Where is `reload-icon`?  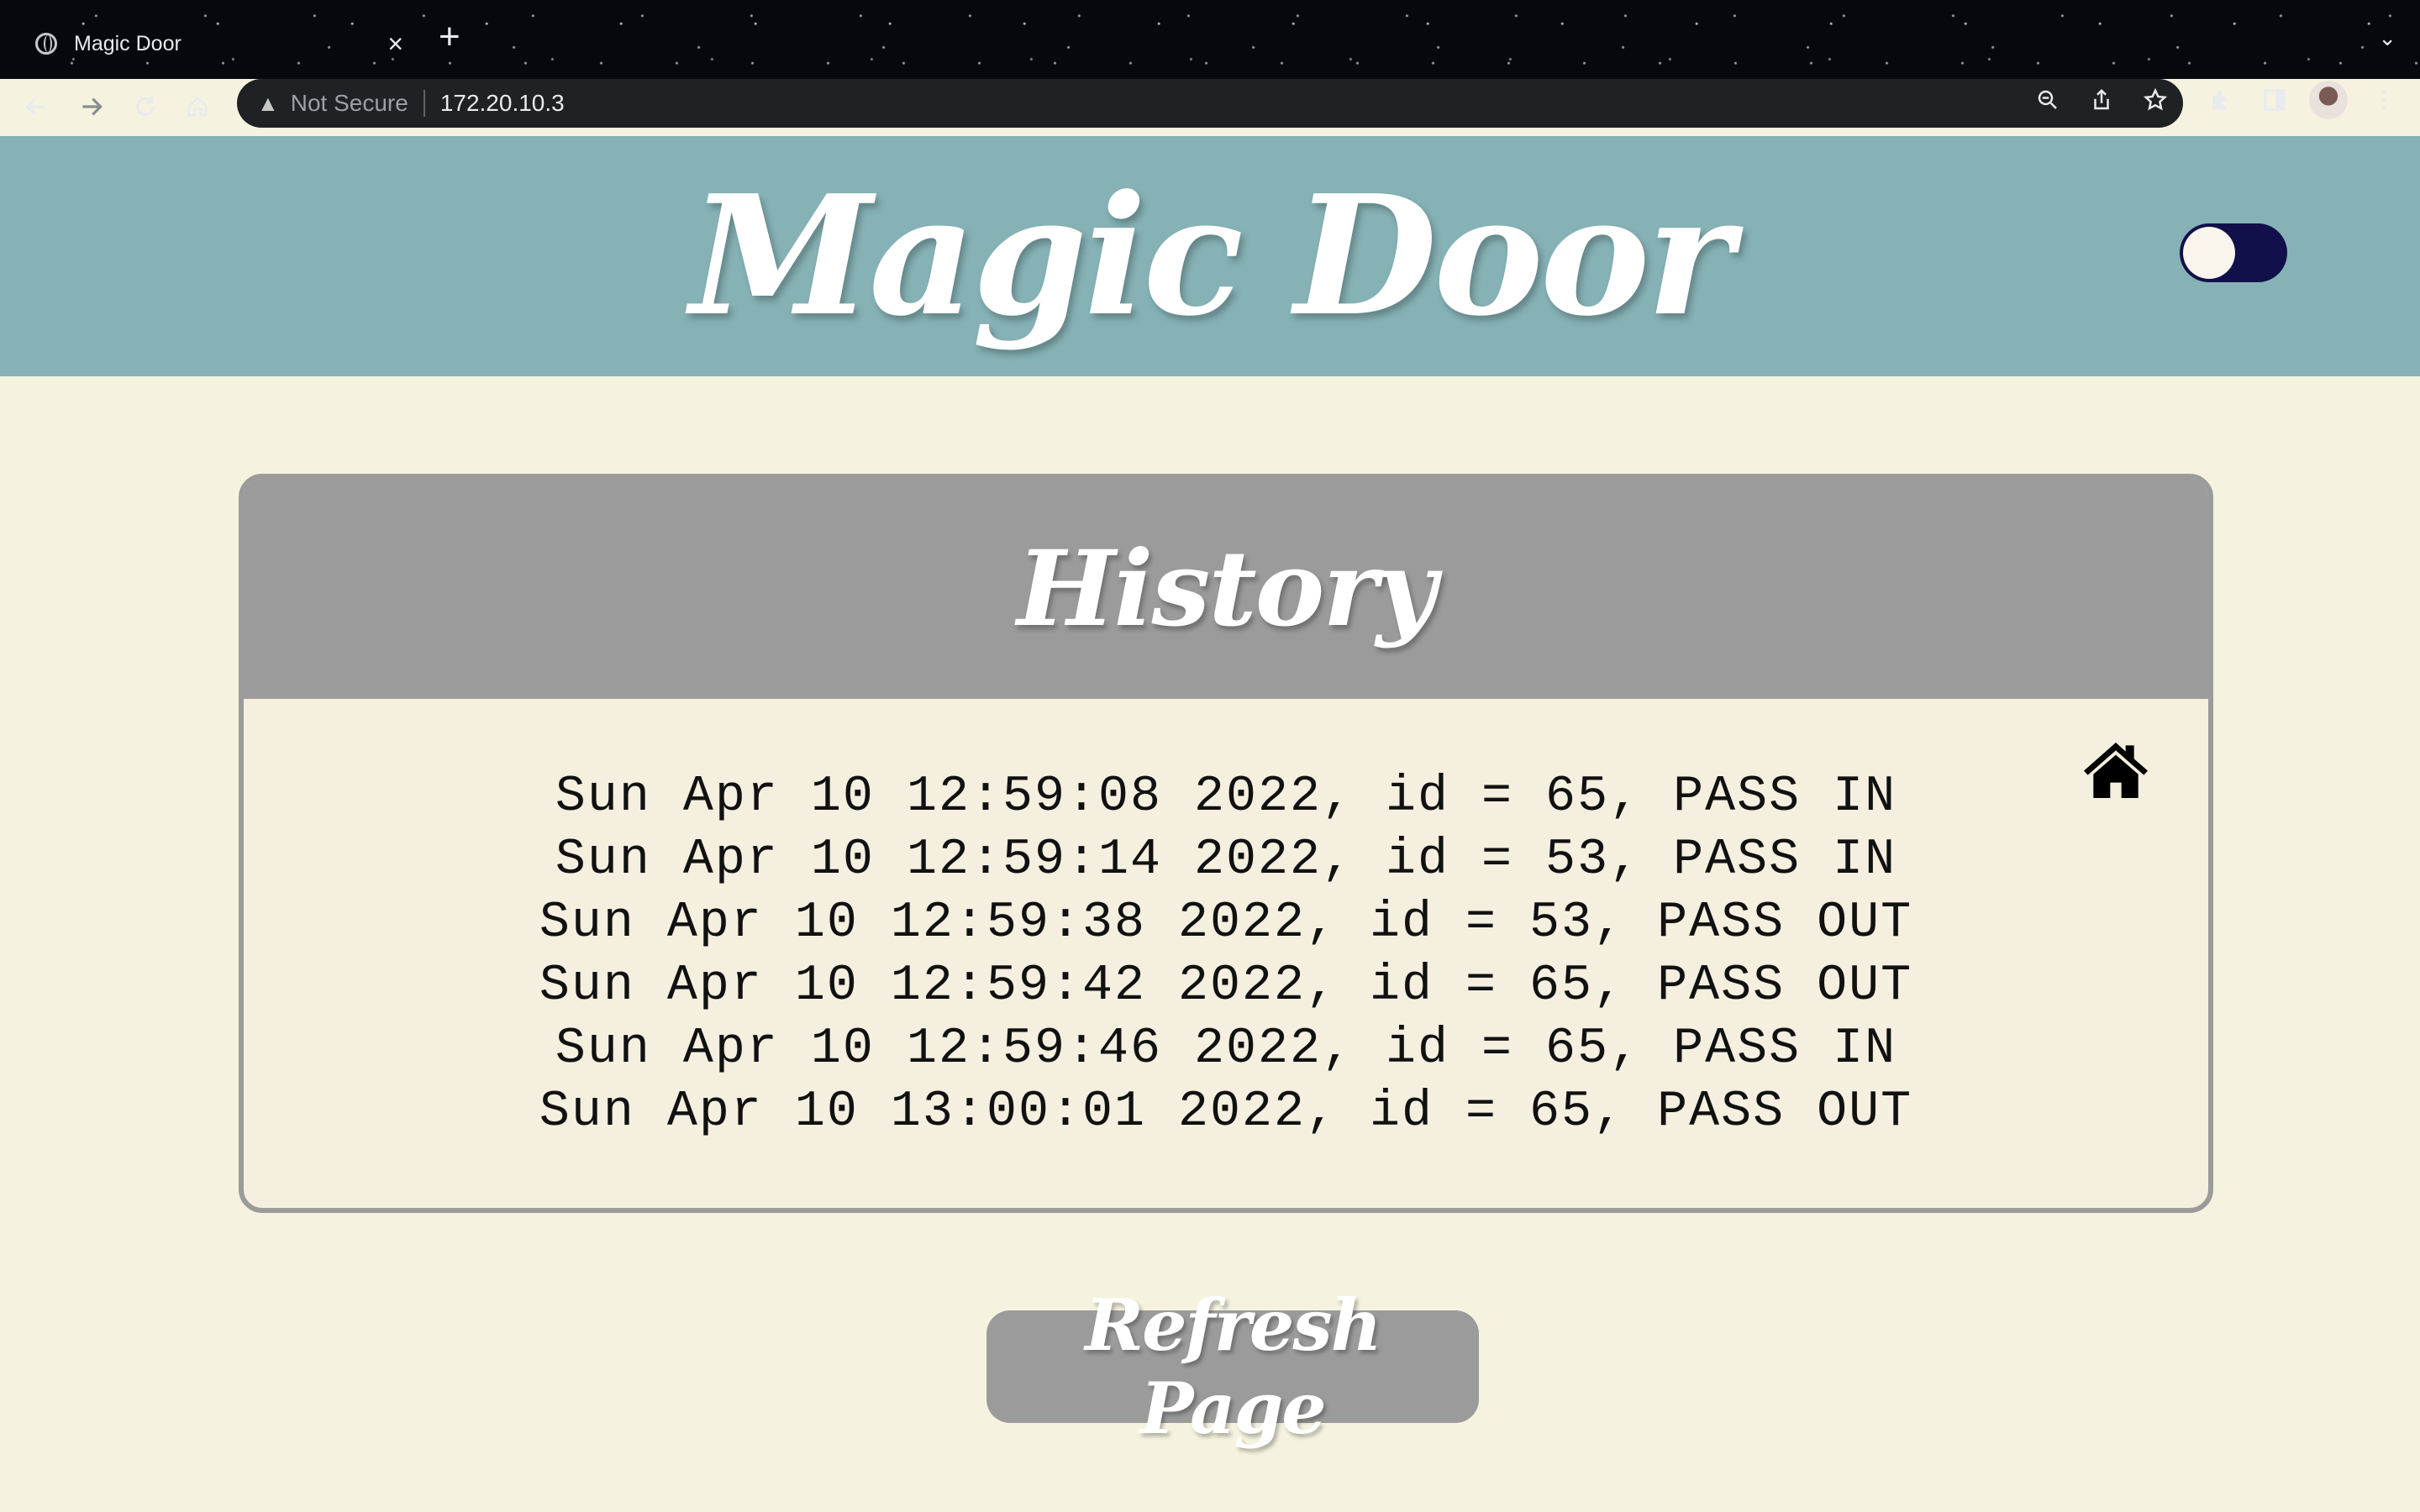
reload-icon is located at coordinates (146, 106).